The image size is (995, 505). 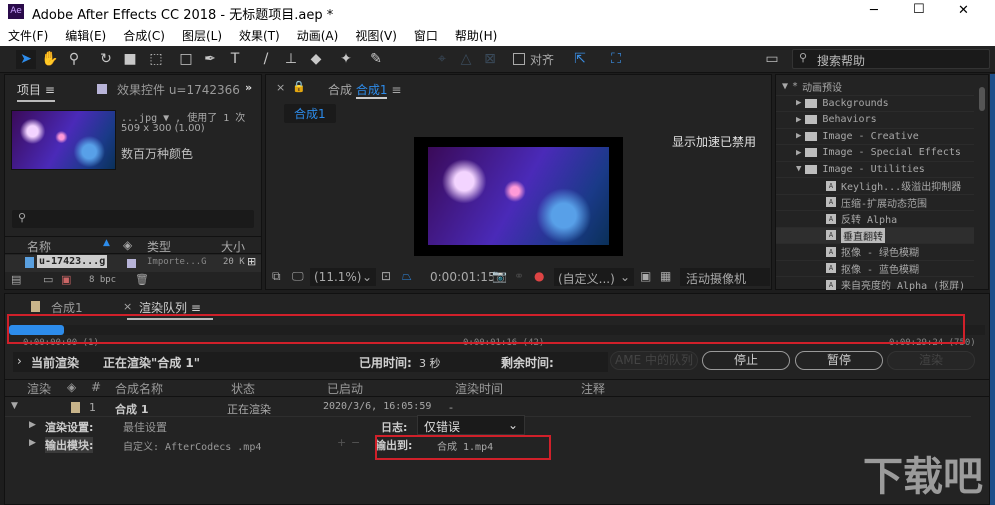 What do you see at coordinates (14, 406) in the screenshot?
I see `collapse-icon: ▼` at bounding box center [14, 406].